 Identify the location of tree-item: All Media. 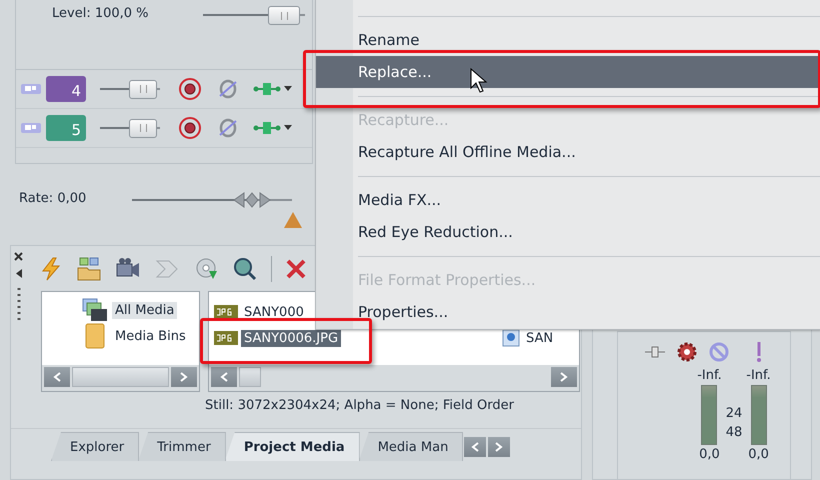
(145, 310).